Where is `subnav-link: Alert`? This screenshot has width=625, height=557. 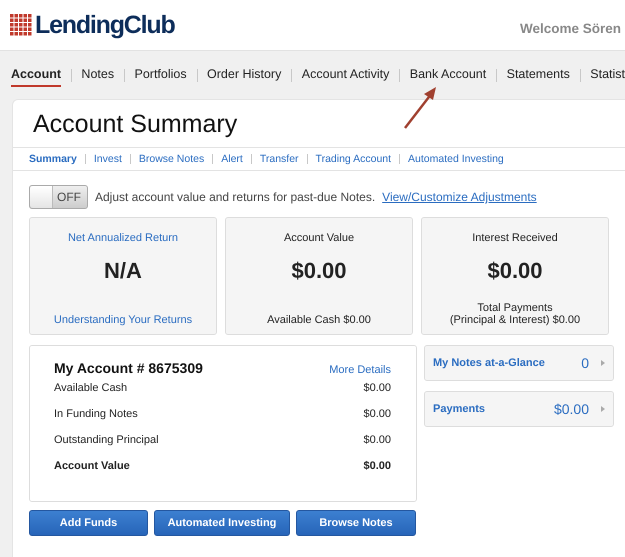 subnav-link: Alert is located at coordinates (232, 159).